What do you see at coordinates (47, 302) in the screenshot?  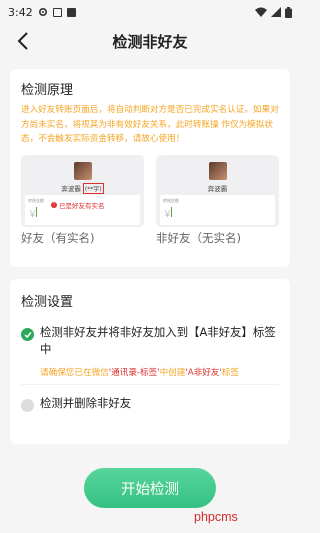 I see `settings-title: 检测设置` at bounding box center [47, 302].